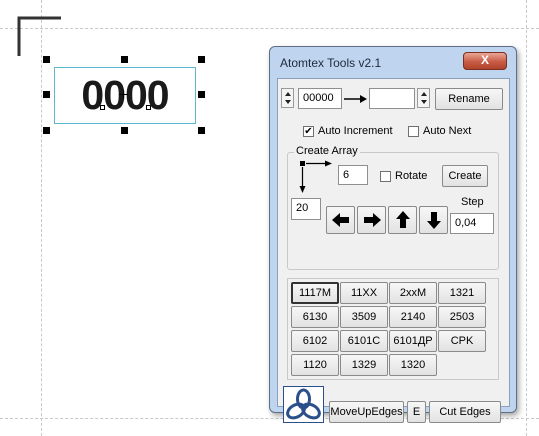  Describe the element at coordinates (413, 293) in the screenshot. I see `preset-button: 2xxM` at that location.